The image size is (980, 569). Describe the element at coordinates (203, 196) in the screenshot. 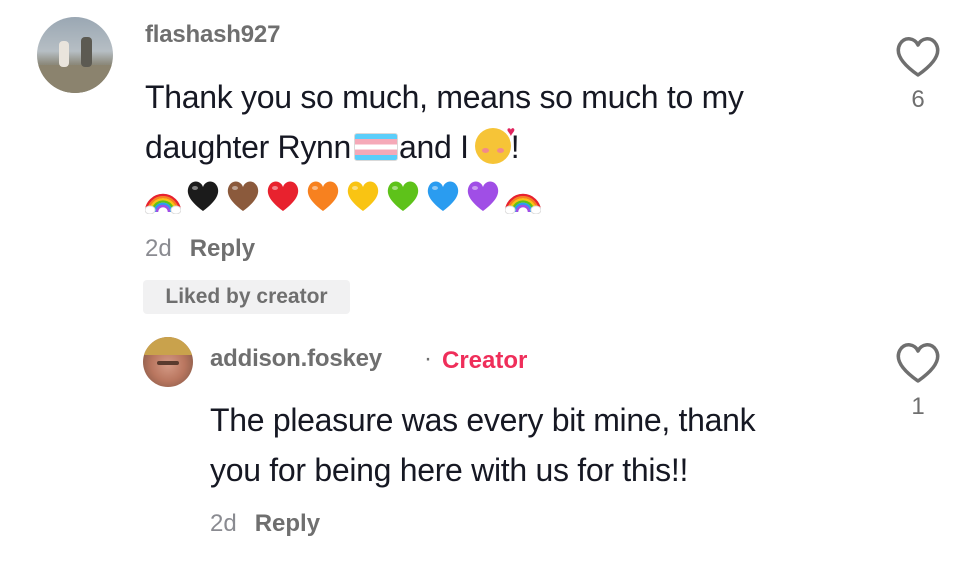

I see `black-heart-emoji` at that location.